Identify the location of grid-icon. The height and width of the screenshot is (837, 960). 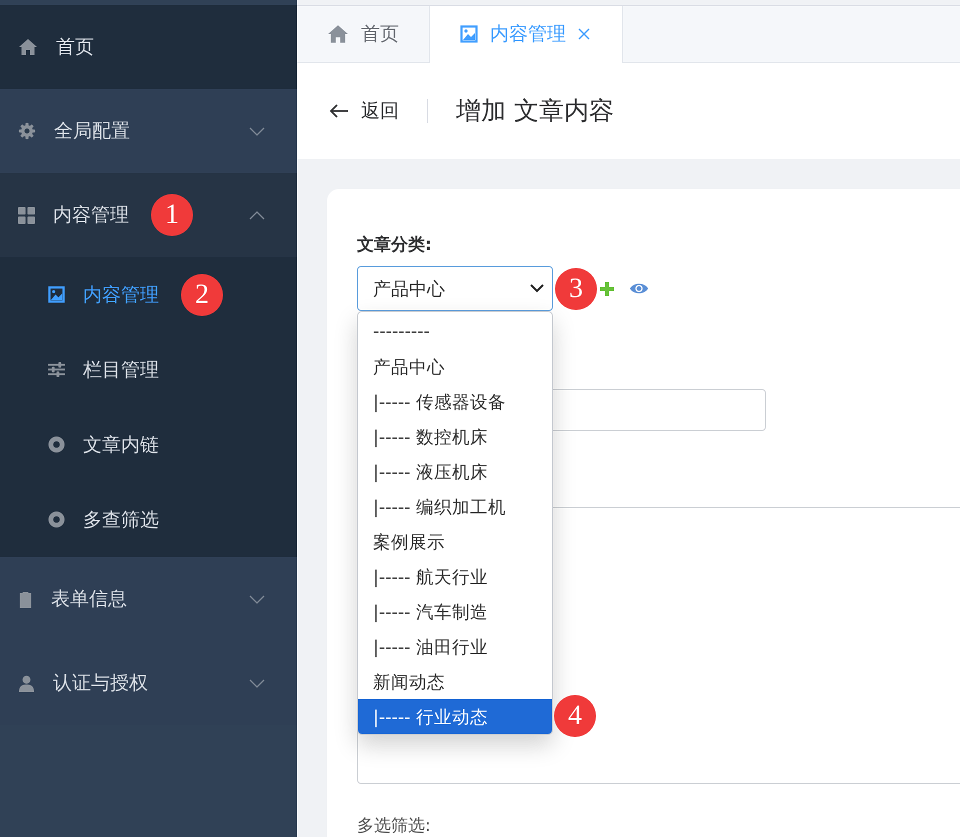
(26, 215).